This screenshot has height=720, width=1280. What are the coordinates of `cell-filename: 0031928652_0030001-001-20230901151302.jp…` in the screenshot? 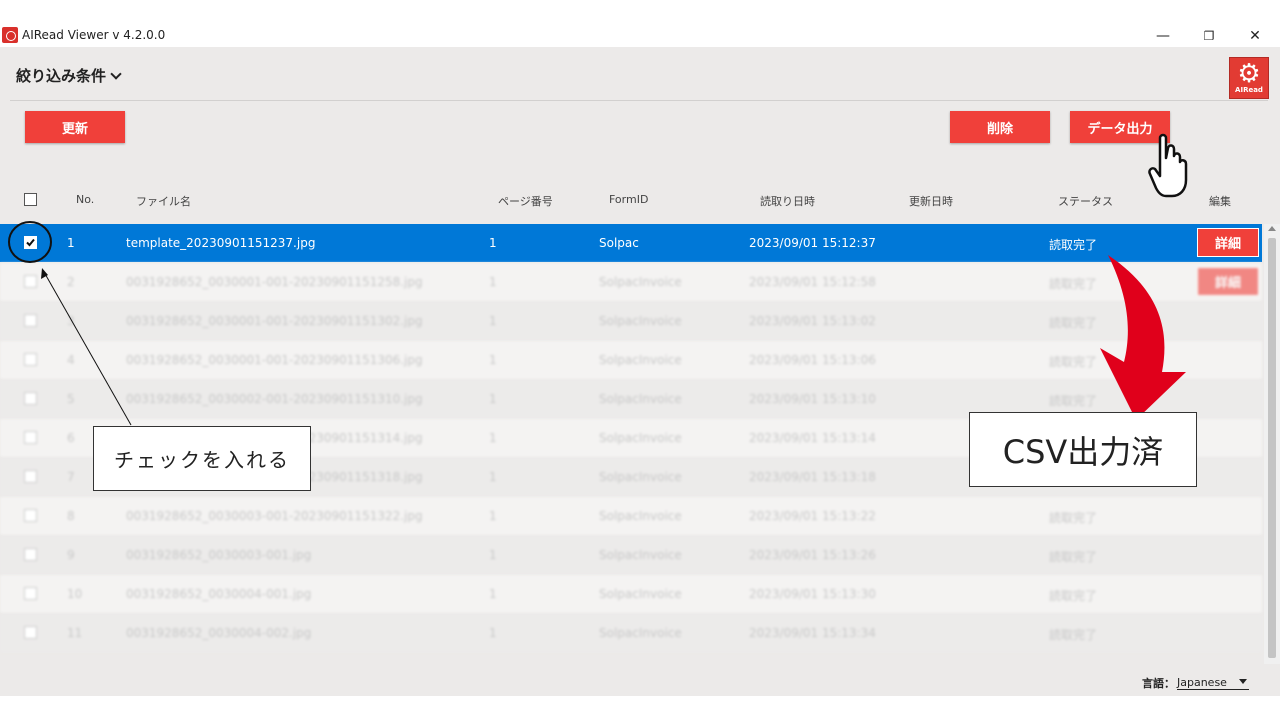 It's located at (274, 321).